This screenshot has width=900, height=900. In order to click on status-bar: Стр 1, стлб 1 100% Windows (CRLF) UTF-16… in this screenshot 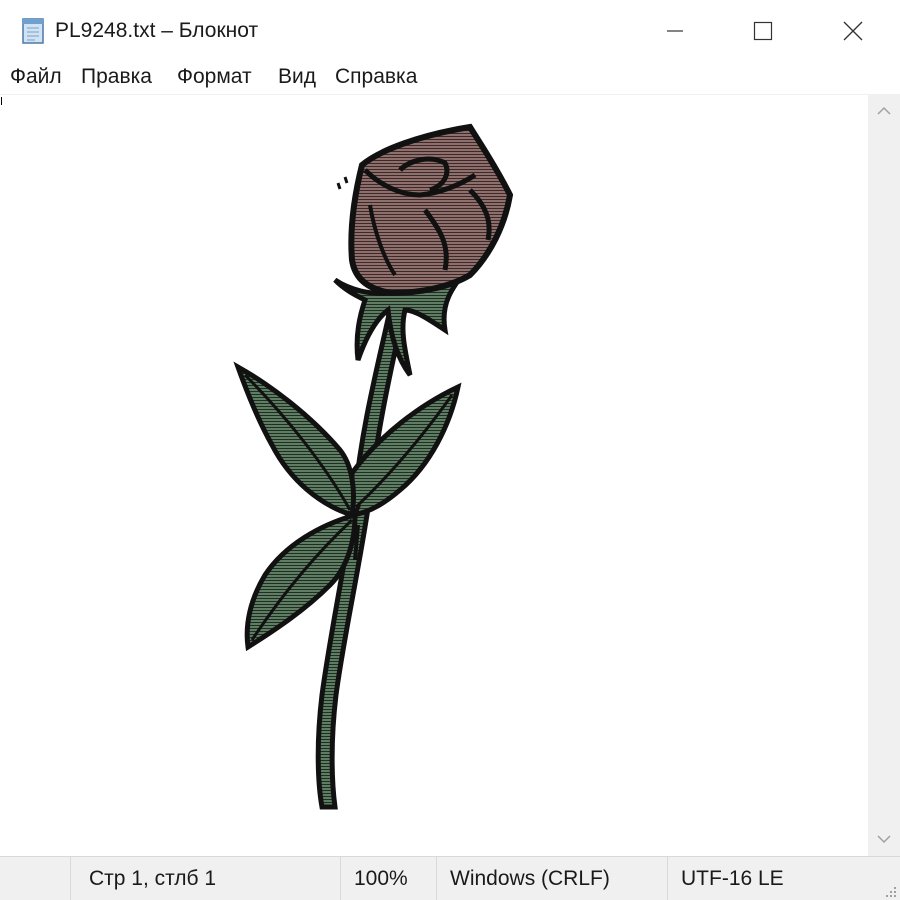, I will do `click(450, 878)`.